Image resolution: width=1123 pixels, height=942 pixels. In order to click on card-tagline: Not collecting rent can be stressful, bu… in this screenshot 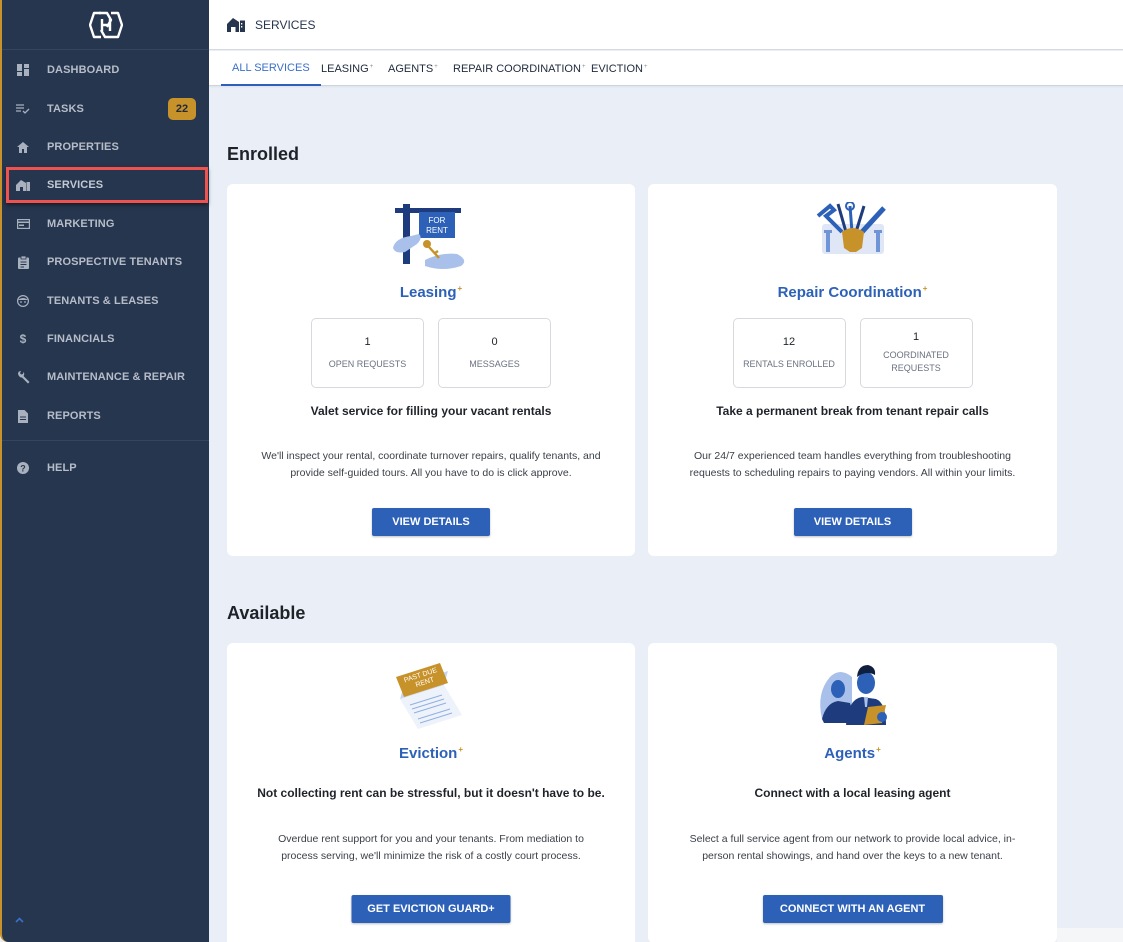, I will do `click(431, 793)`.